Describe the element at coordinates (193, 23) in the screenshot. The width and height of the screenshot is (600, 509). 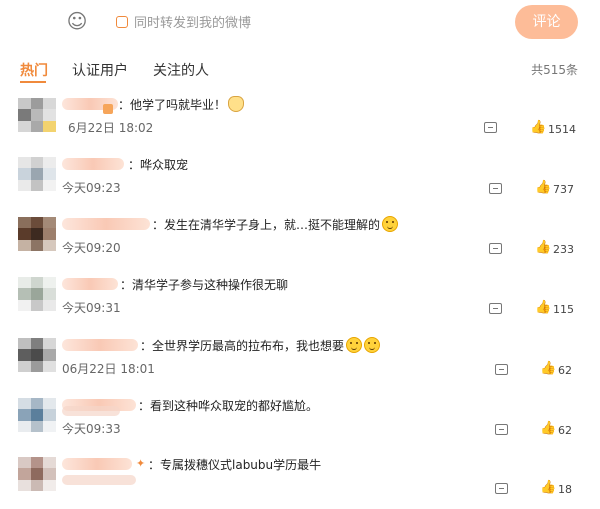
I see `repost-label: 同时转发到我的微博` at that location.